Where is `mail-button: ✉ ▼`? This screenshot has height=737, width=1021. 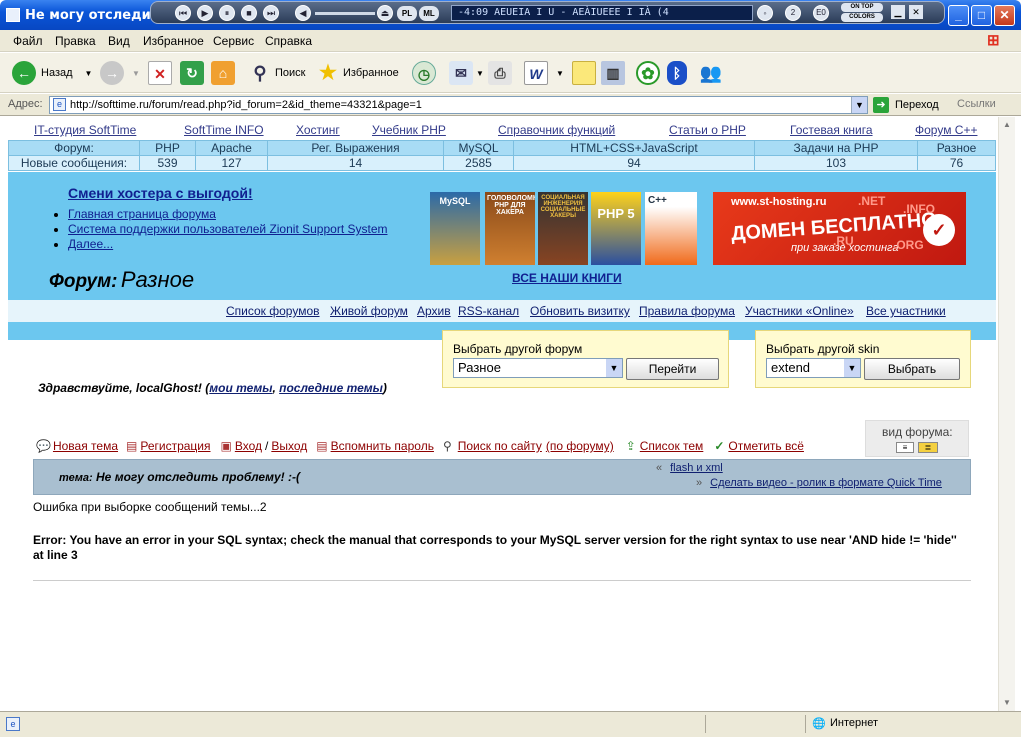
mail-button: ✉ ▼ is located at coordinates (466, 73).